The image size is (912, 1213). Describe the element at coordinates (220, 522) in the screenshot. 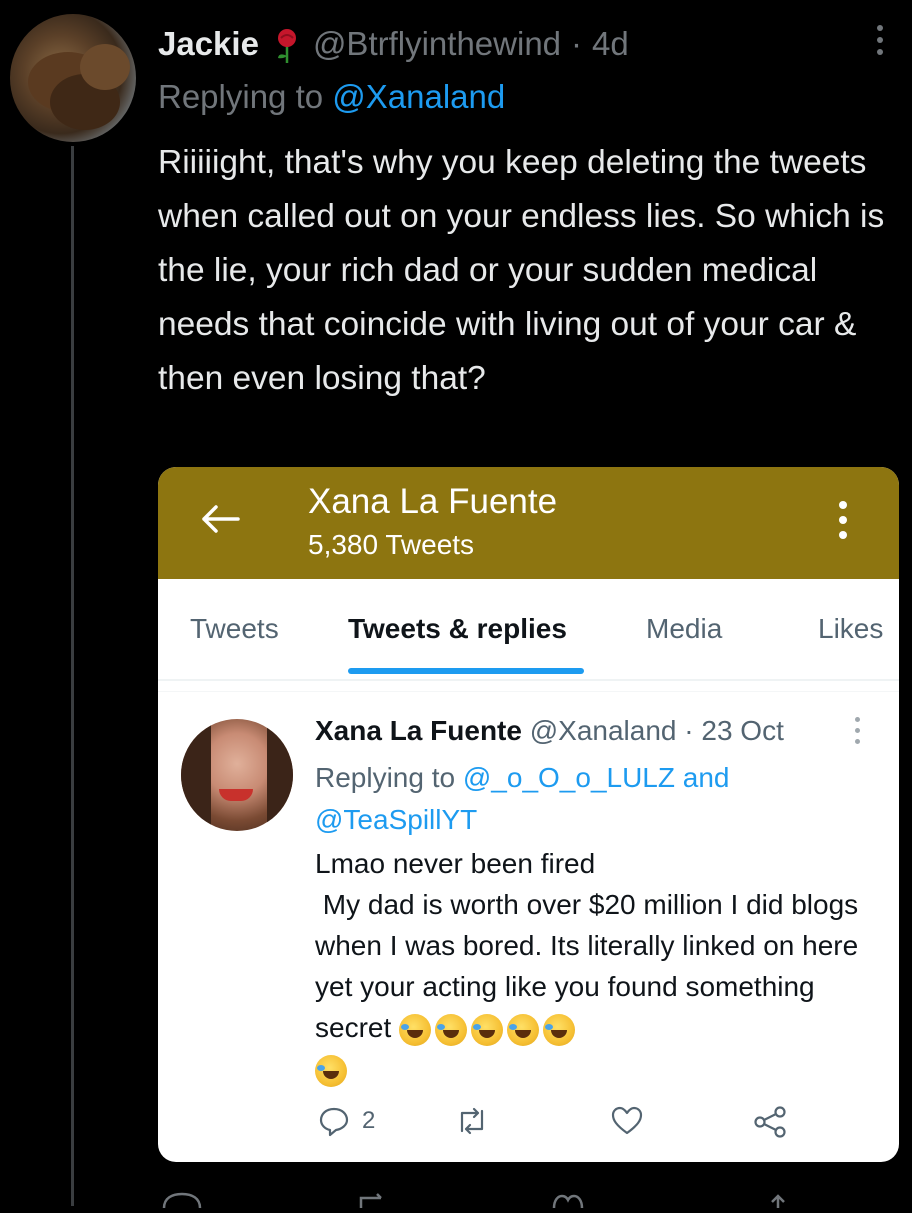

I see `back-arrow-icon` at that location.